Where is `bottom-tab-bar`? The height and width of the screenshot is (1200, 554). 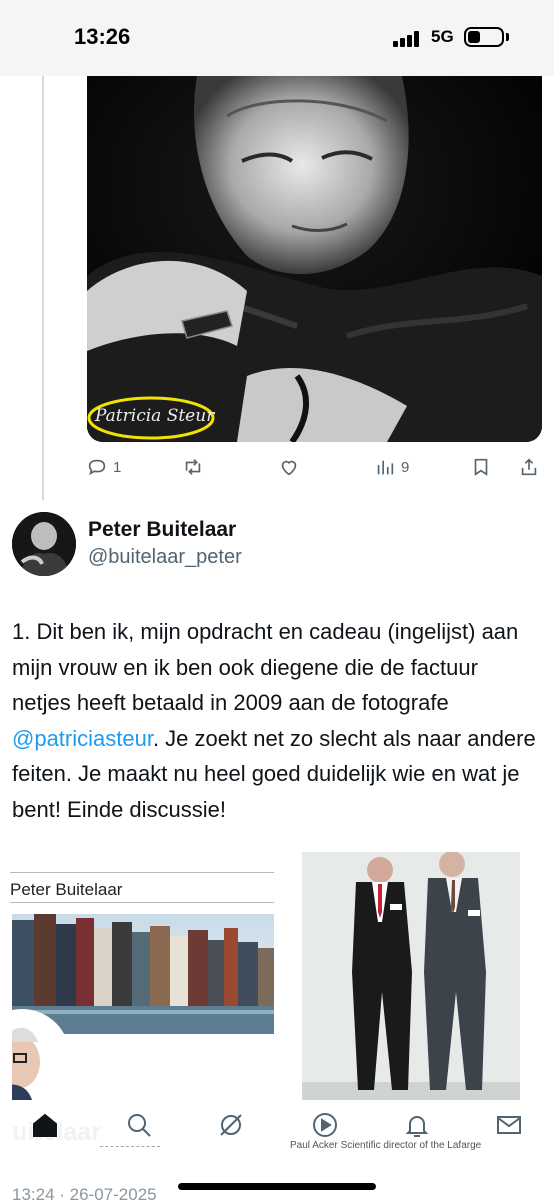
bottom-tab-bar is located at coordinates (277, 1130).